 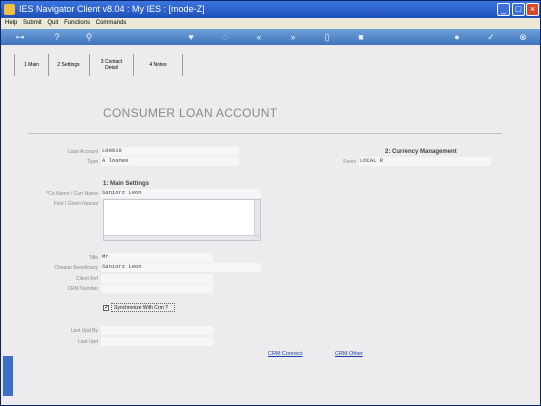 I want to click on type-field: A loanee, so click(x=170, y=161).